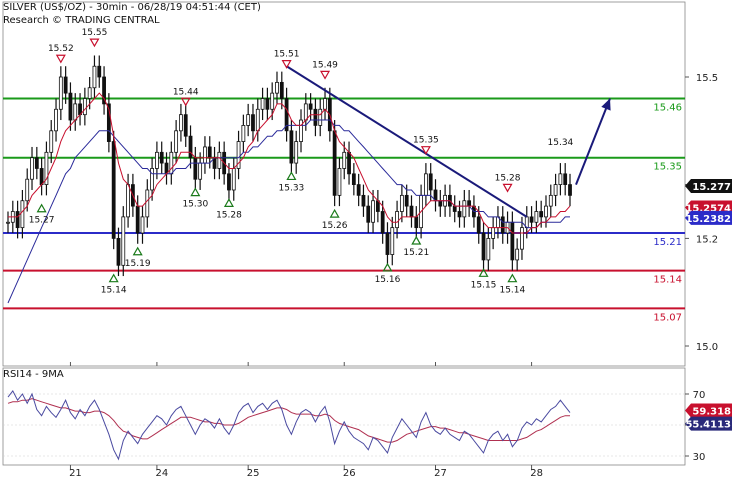 This screenshot has width=735, height=480. What do you see at coordinates (667, 242) in the screenshot?
I see `level-label: 15.21` at bounding box center [667, 242].